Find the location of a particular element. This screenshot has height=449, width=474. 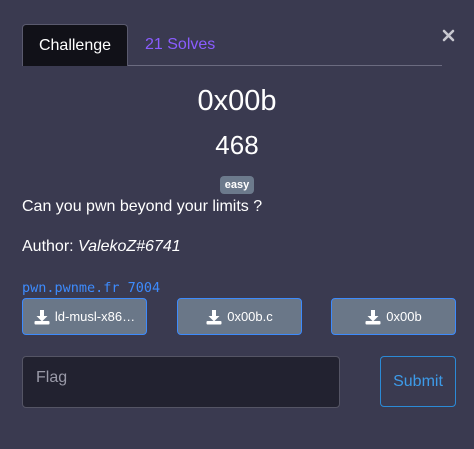

challenge-points: 468 is located at coordinates (237, 145).